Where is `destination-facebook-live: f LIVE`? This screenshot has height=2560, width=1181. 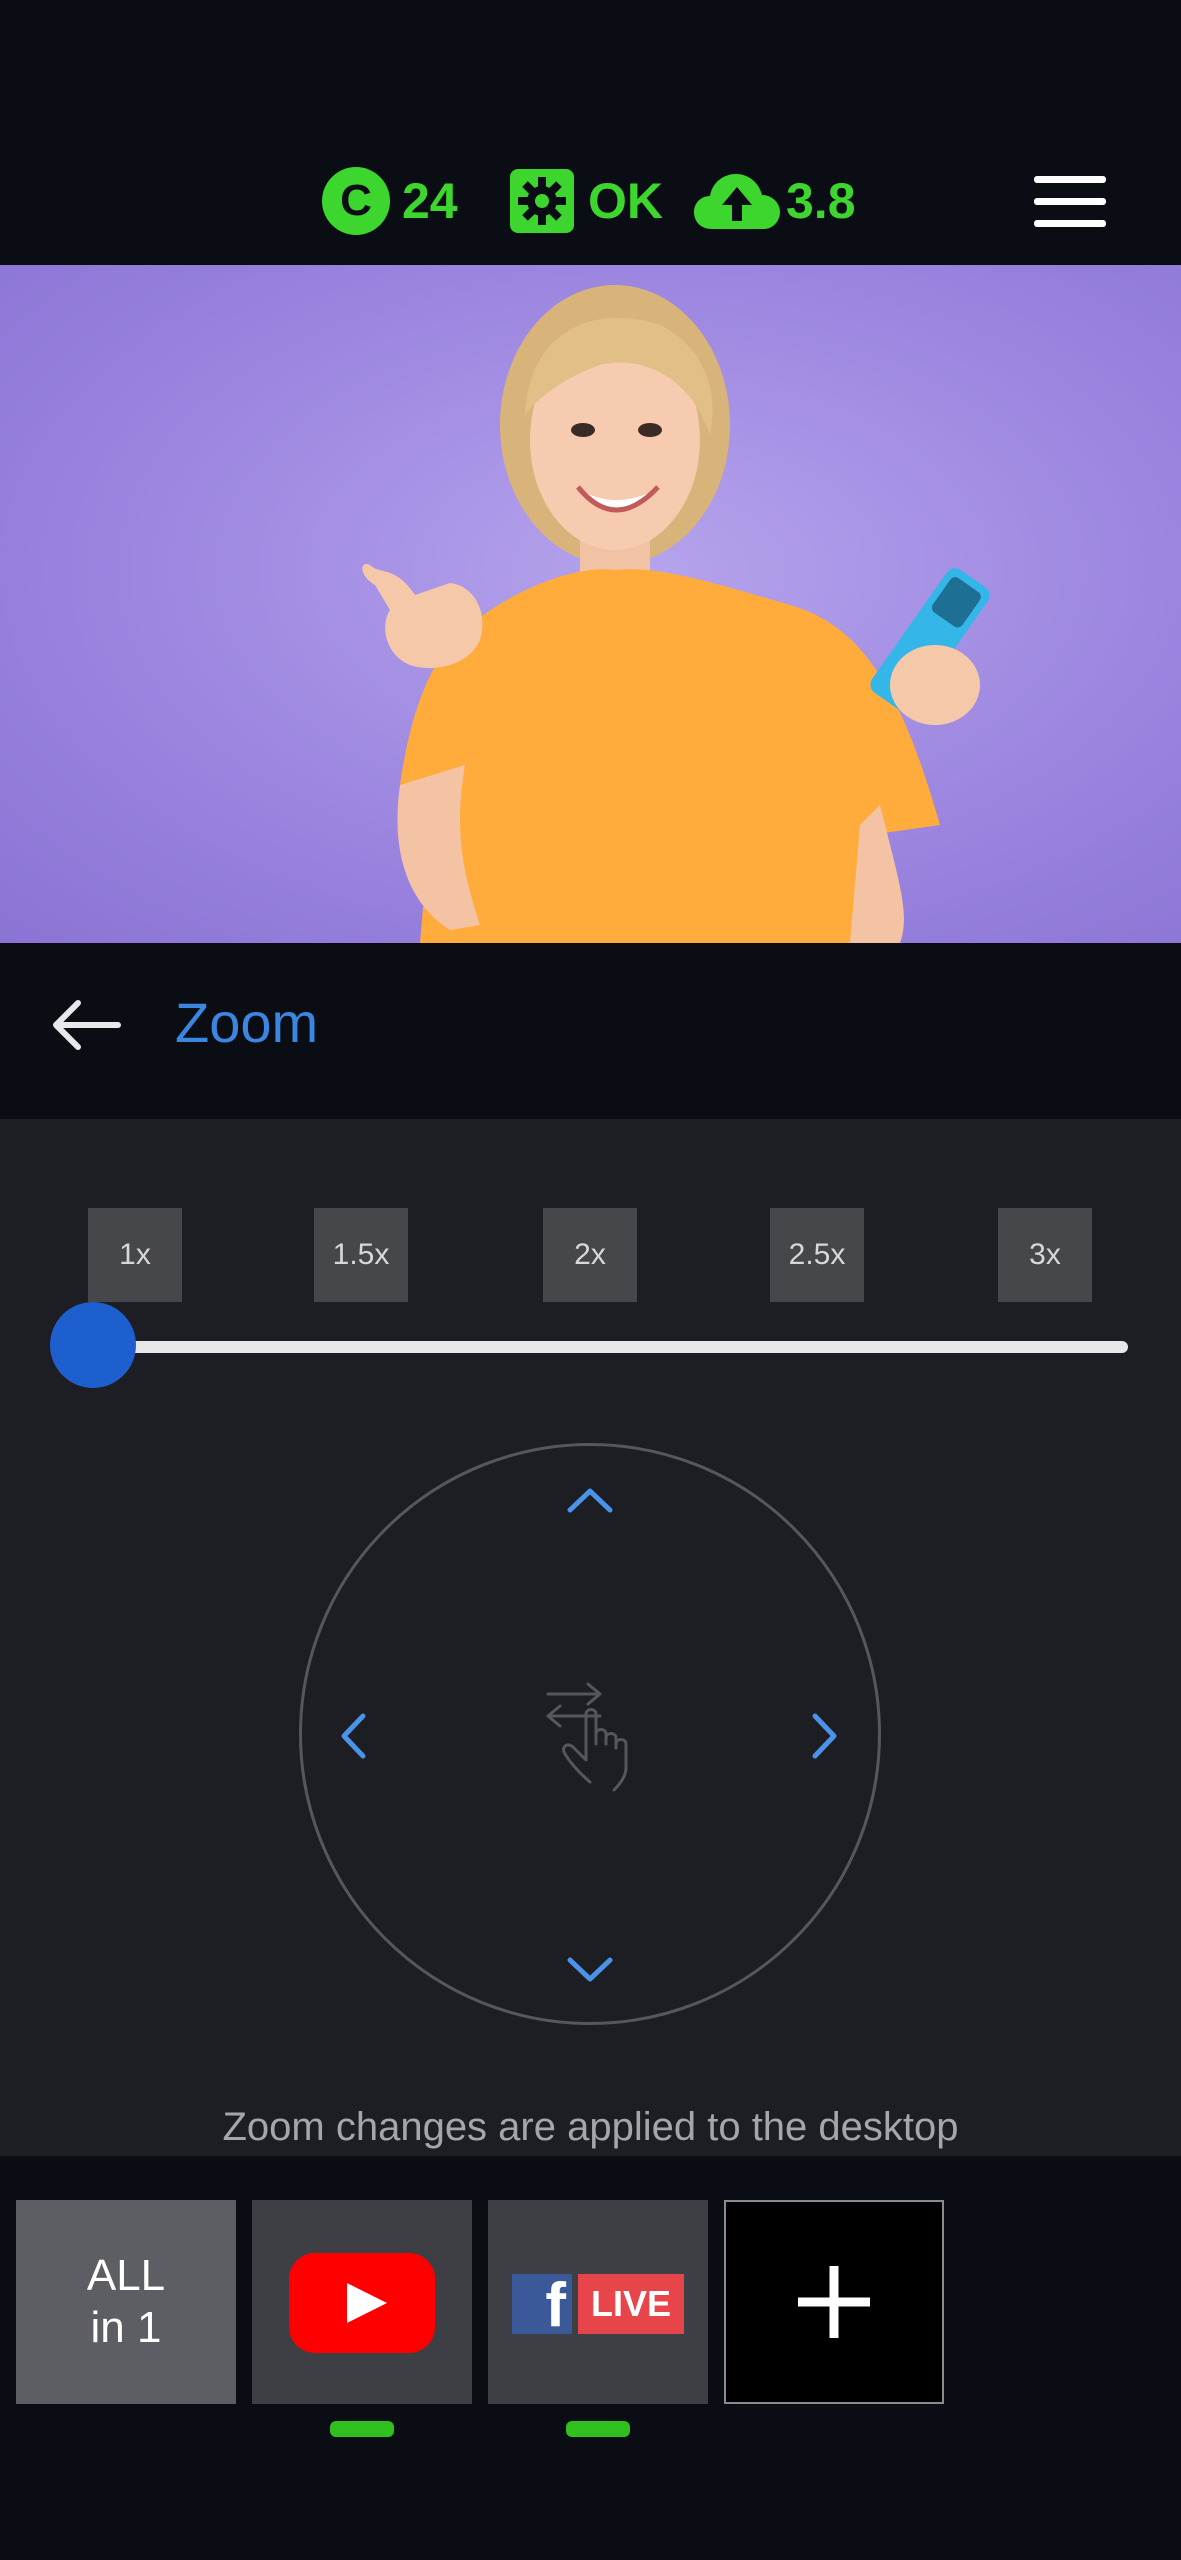 destination-facebook-live: f LIVE is located at coordinates (598, 2302).